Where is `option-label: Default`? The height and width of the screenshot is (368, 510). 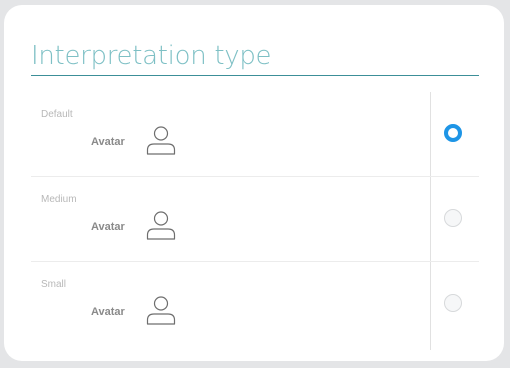 option-label: Default is located at coordinates (57, 114).